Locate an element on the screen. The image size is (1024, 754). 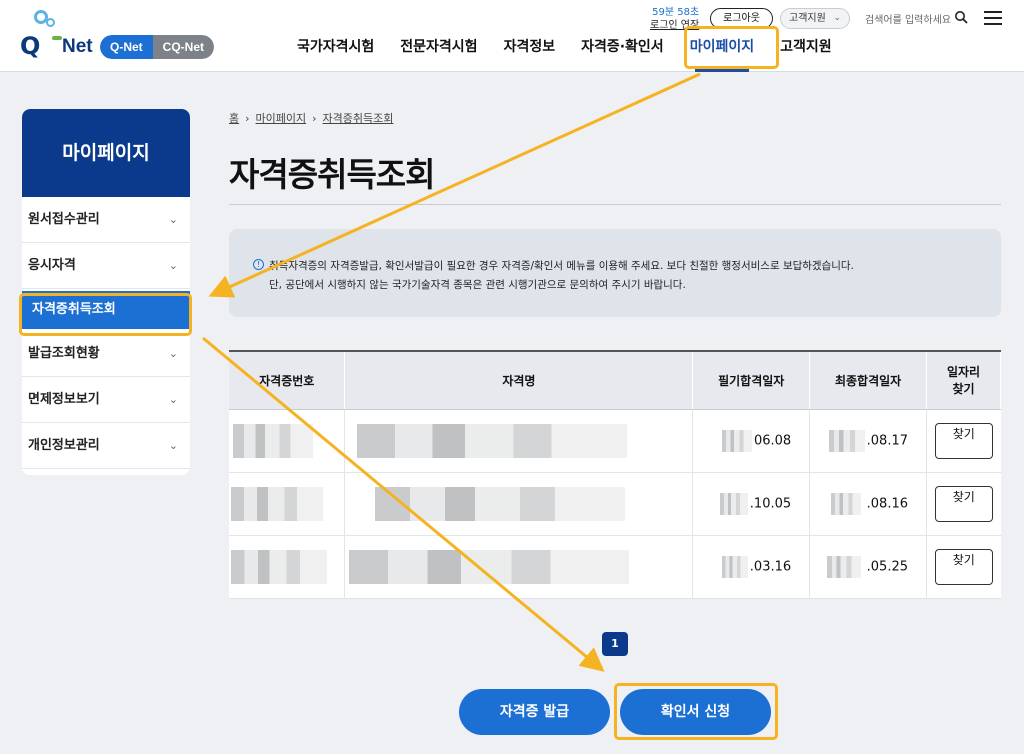
sidebar-item-label: 자격증취득조회 is located at coordinates (74, 309).